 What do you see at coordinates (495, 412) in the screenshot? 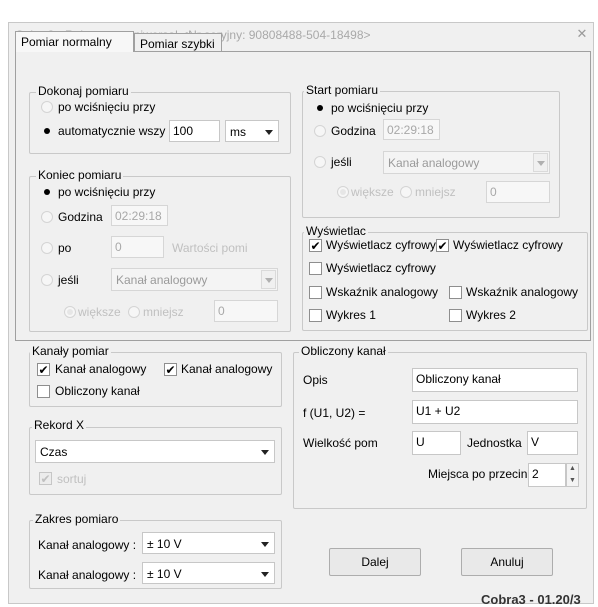
I see `formula-input: U1 + U2` at bounding box center [495, 412].